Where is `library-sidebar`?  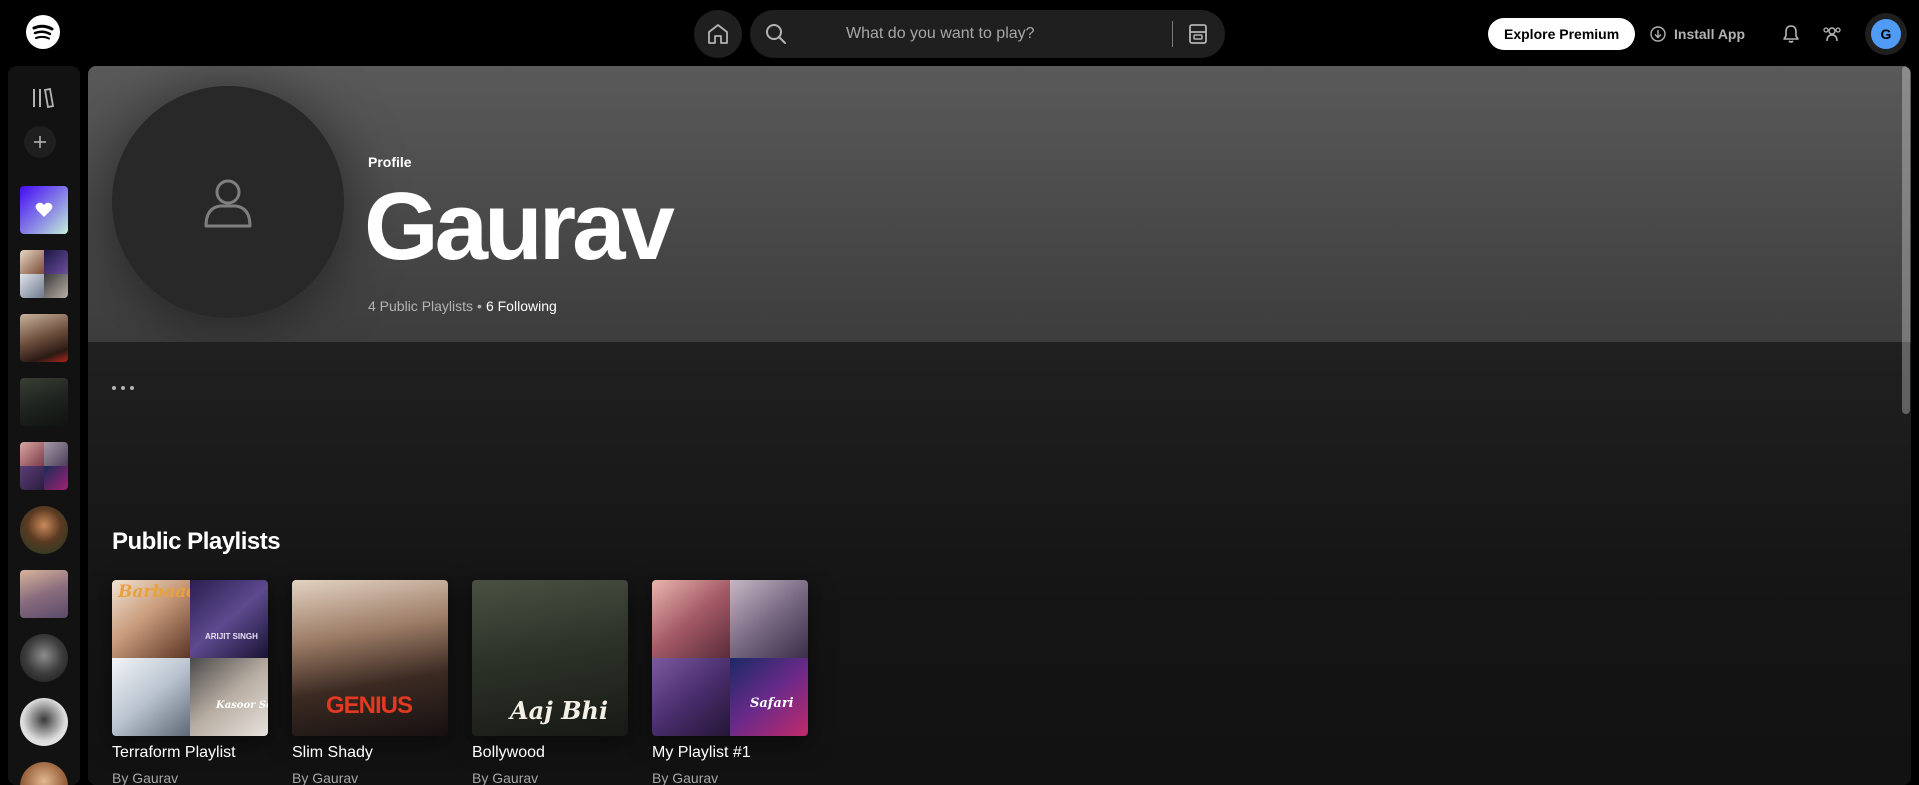 library-sidebar is located at coordinates (44, 425).